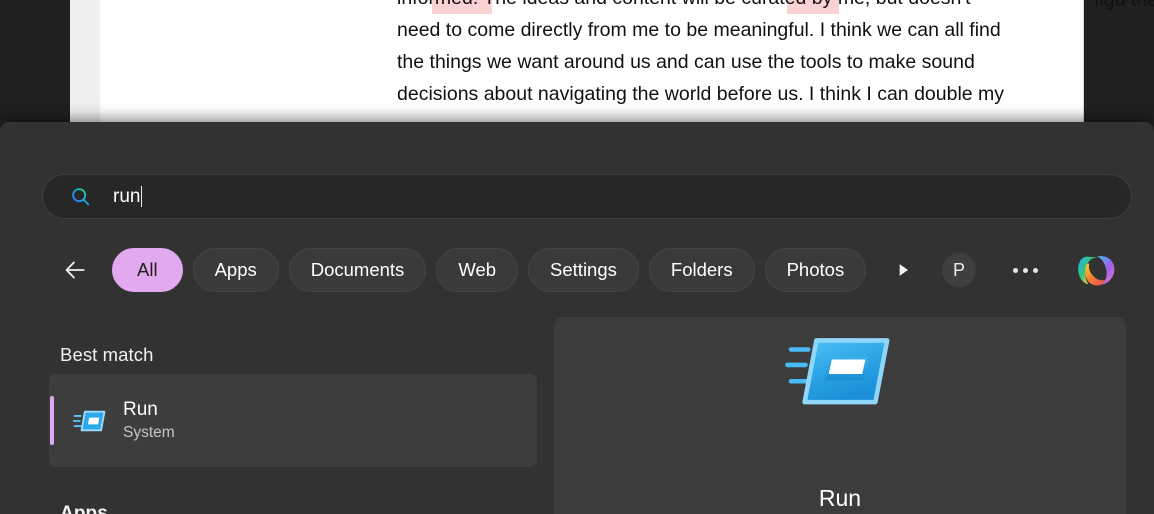  What do you see at coordinates (840, 498) in the screenshot?
I see `preview-title: Run` at bounding box center [840, 498].